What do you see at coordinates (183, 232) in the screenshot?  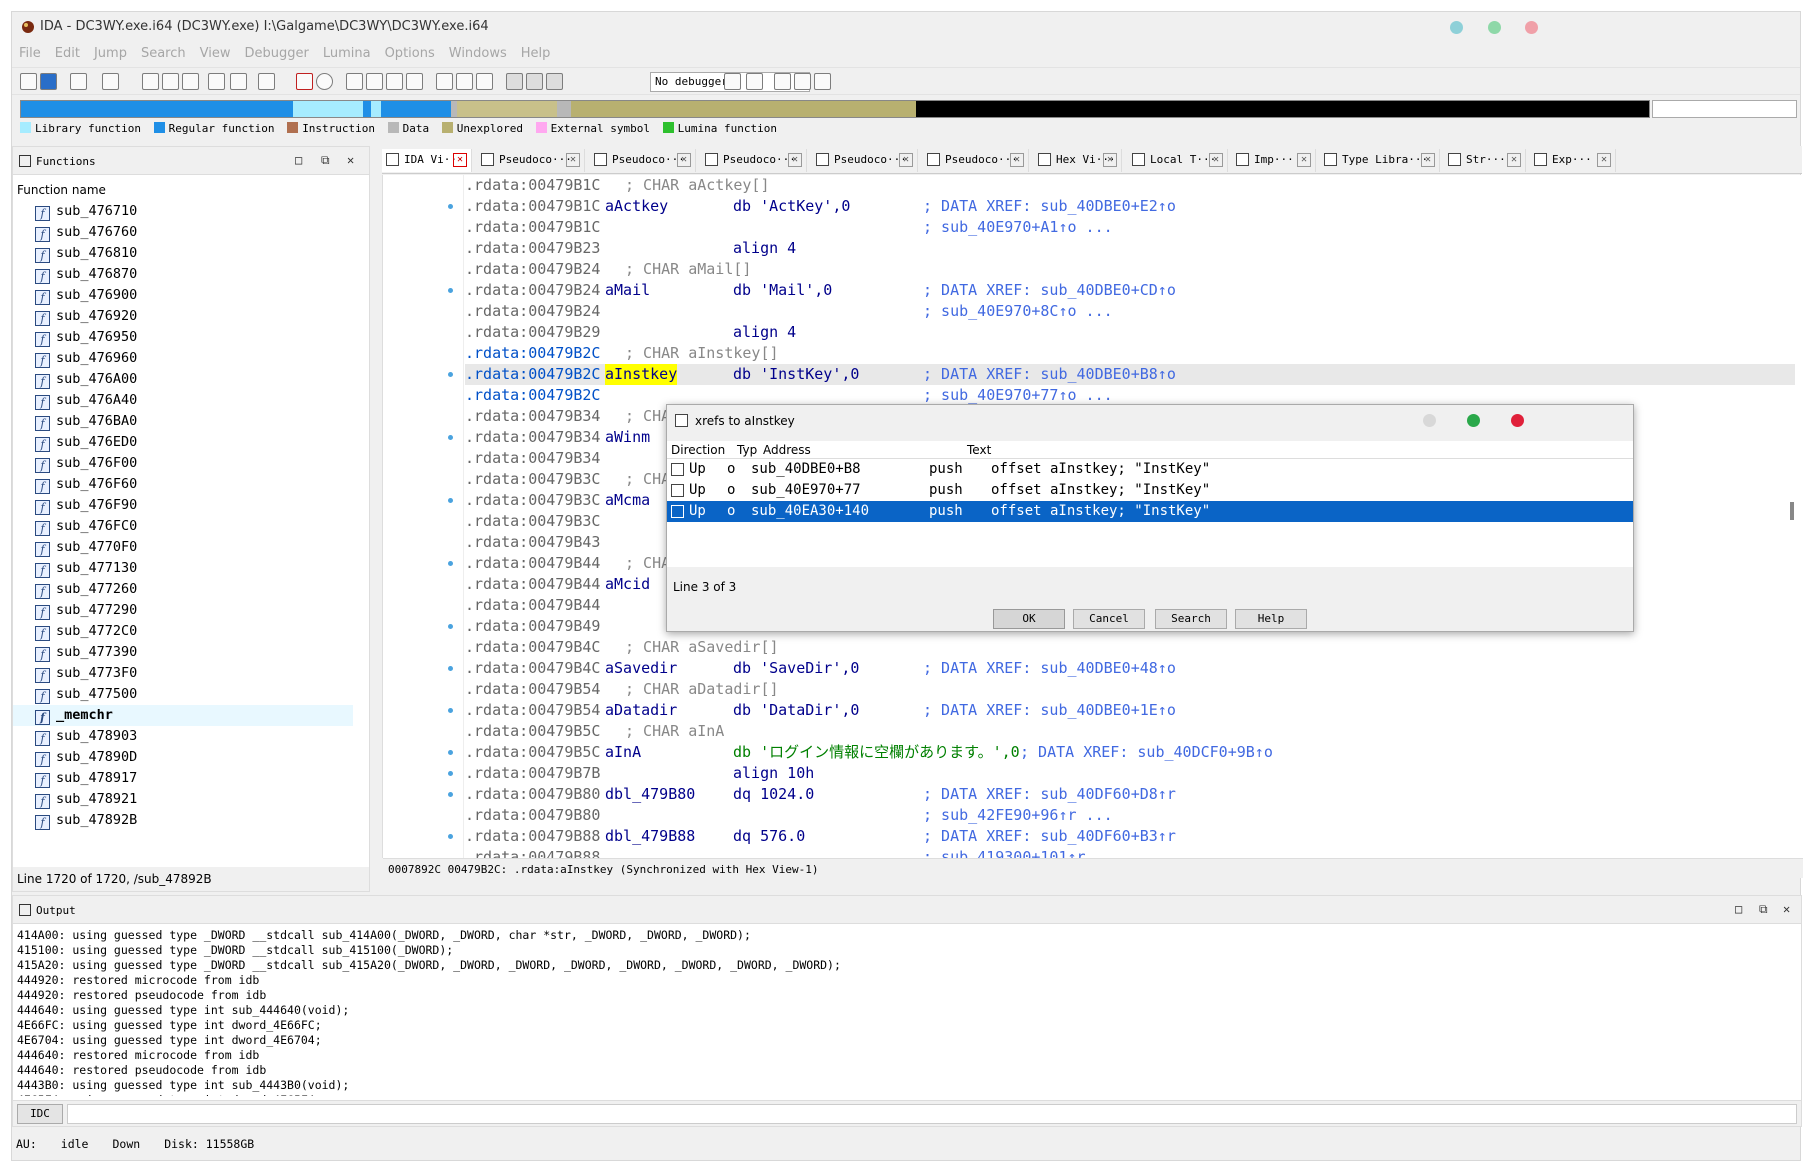 I see `function-list-item: f sub_476760` at bounding box center [183, 232].